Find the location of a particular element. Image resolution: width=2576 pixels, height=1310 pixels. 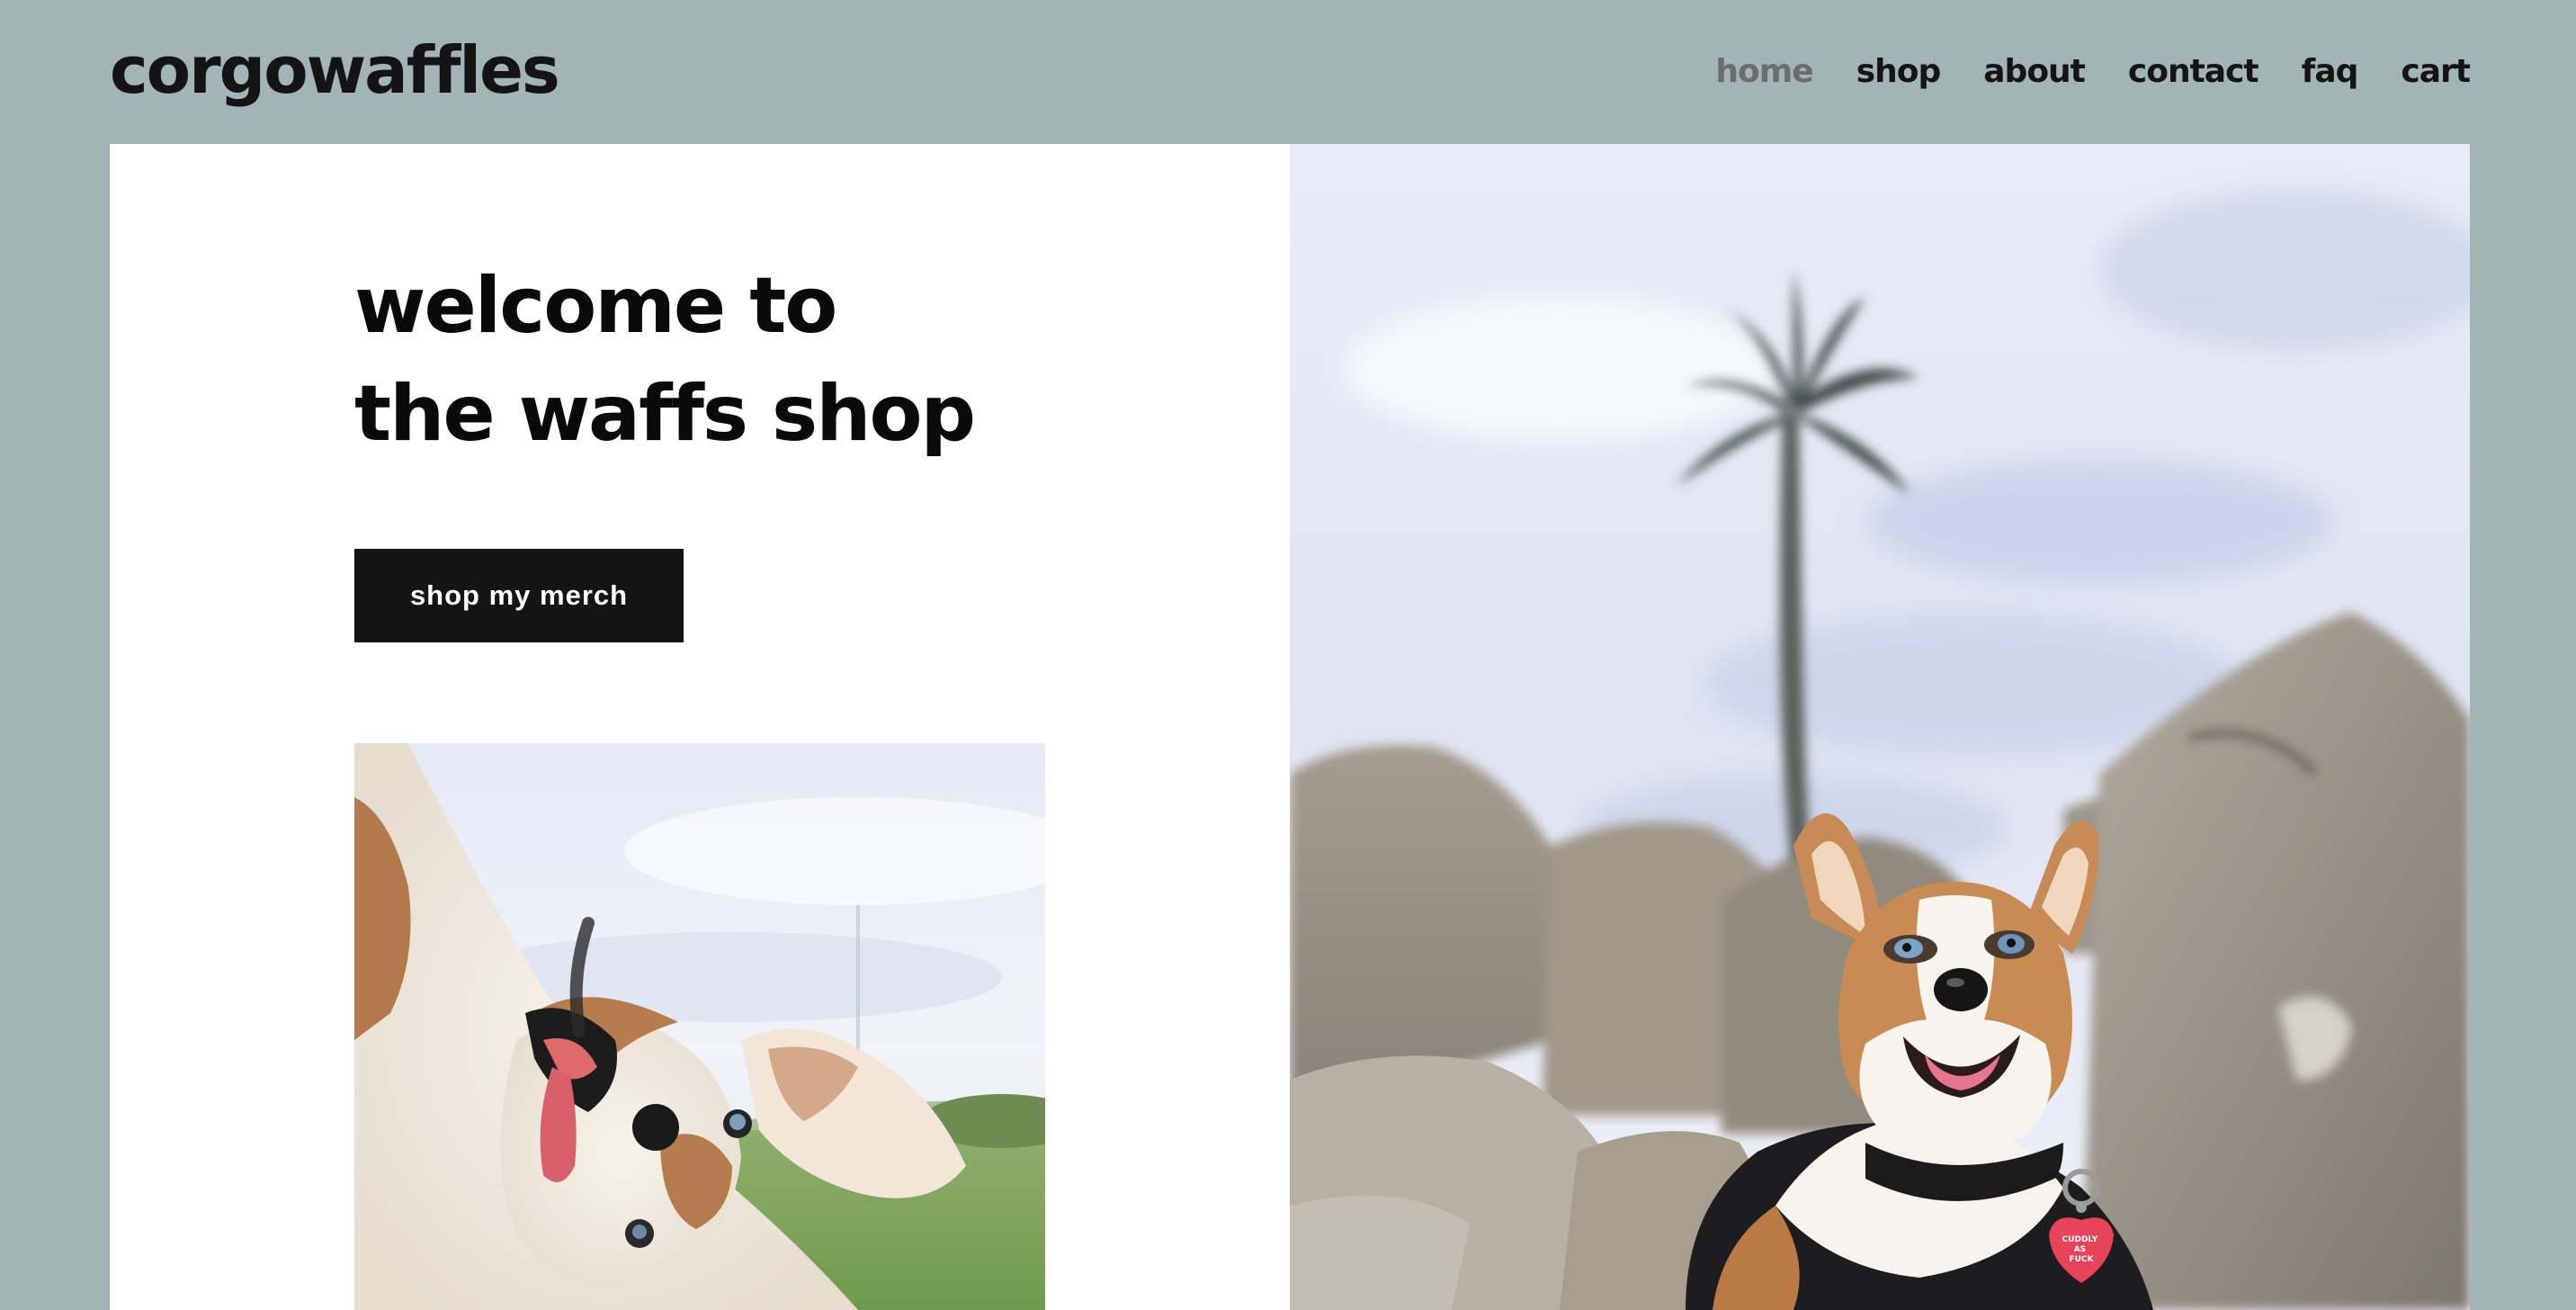

site-logo: corgowaffles is located at coordinates (335, 70).